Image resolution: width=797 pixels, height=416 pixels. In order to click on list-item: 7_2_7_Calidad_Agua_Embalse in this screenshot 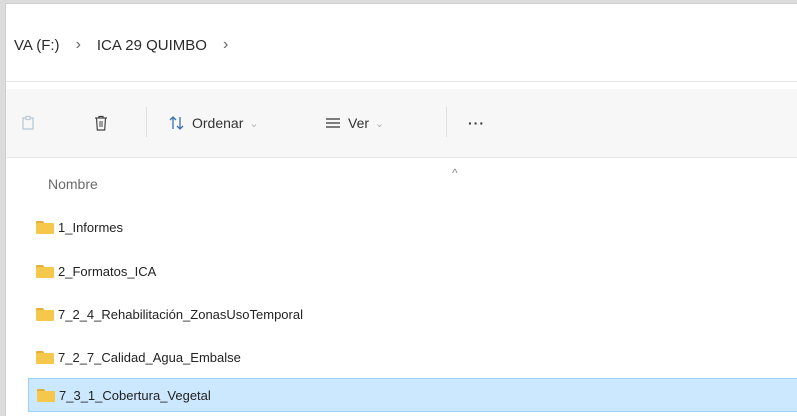, I will do `click(412, 357)`.